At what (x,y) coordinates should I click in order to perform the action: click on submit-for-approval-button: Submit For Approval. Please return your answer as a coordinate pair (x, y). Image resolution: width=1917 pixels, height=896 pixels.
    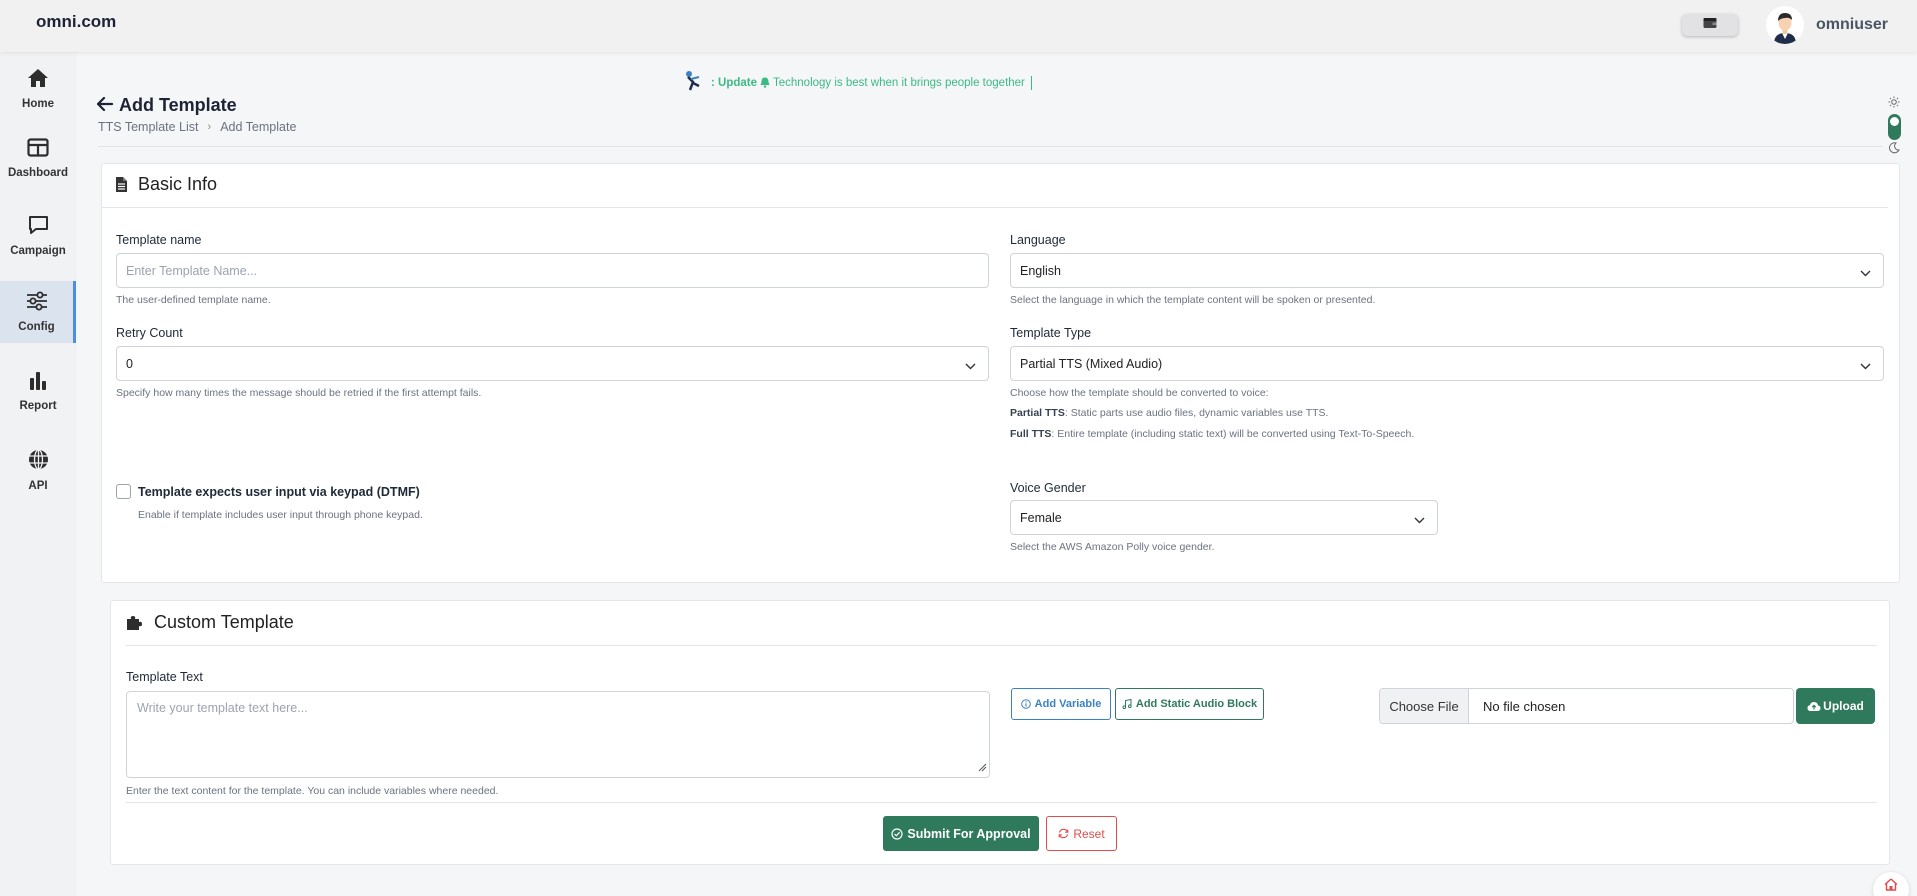
    Looking at the image, I should click on (961, 833).